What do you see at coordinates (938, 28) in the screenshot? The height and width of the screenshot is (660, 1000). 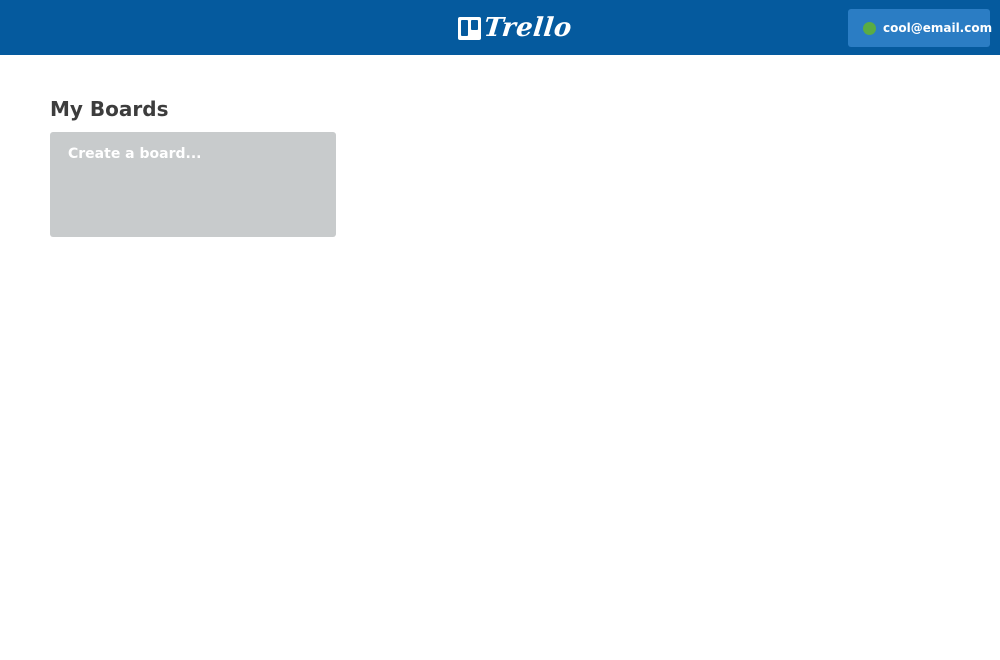 I see `account-email: cool@email.com` at bounding box center [938, 28].